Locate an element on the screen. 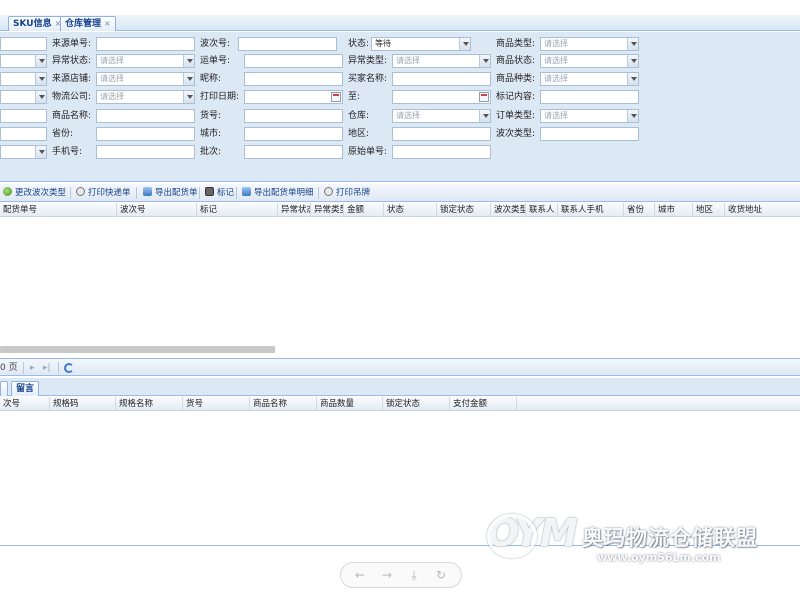  col-contact: 联系人 is located at coordinates (542, 210).